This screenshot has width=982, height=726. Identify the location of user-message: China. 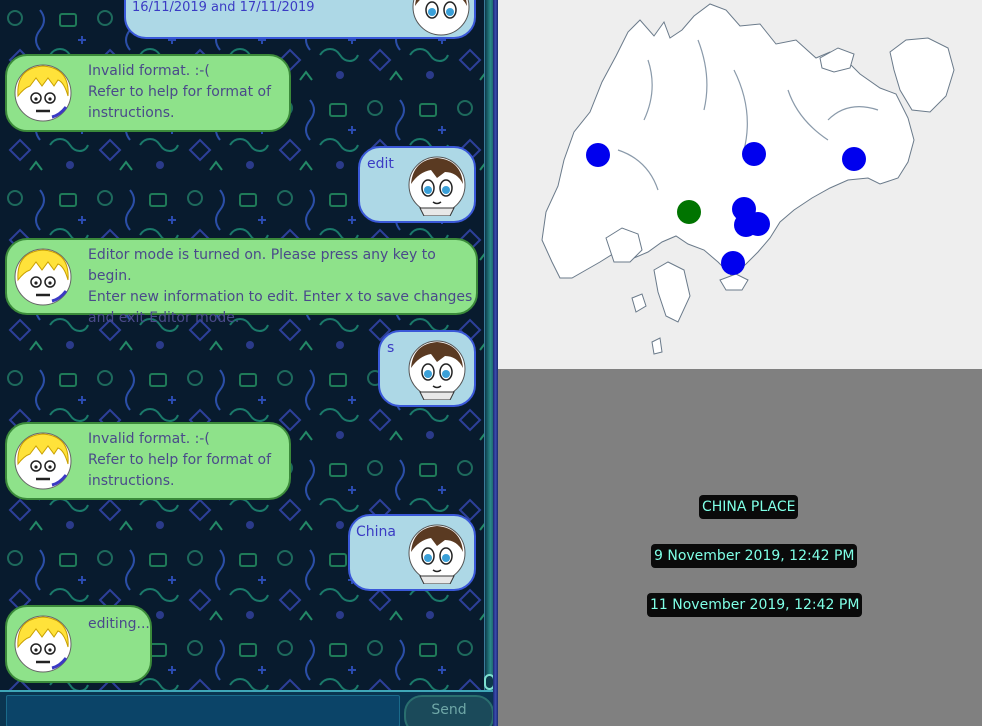
(412, 552).